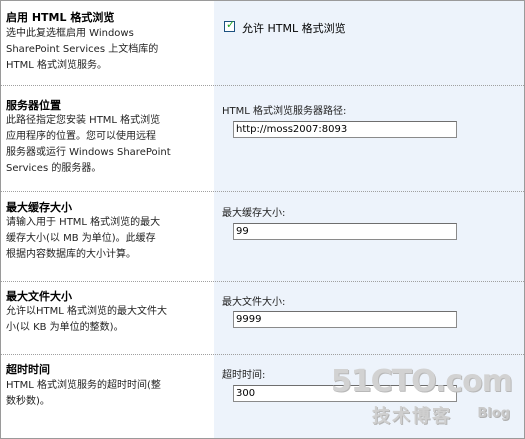 This screenshot has height=439, width=525. What do you see at coordinates (294, 28) in the screenshot?
I see `allow-html-viewing-label: 允许 HTML 格式浏览` at bounding box center [294, 28].